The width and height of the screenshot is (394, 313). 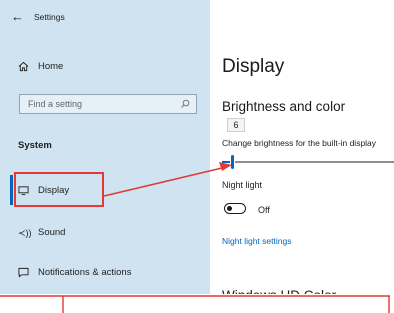 I want to click on overlay-panel, so click(x=197, y=303).